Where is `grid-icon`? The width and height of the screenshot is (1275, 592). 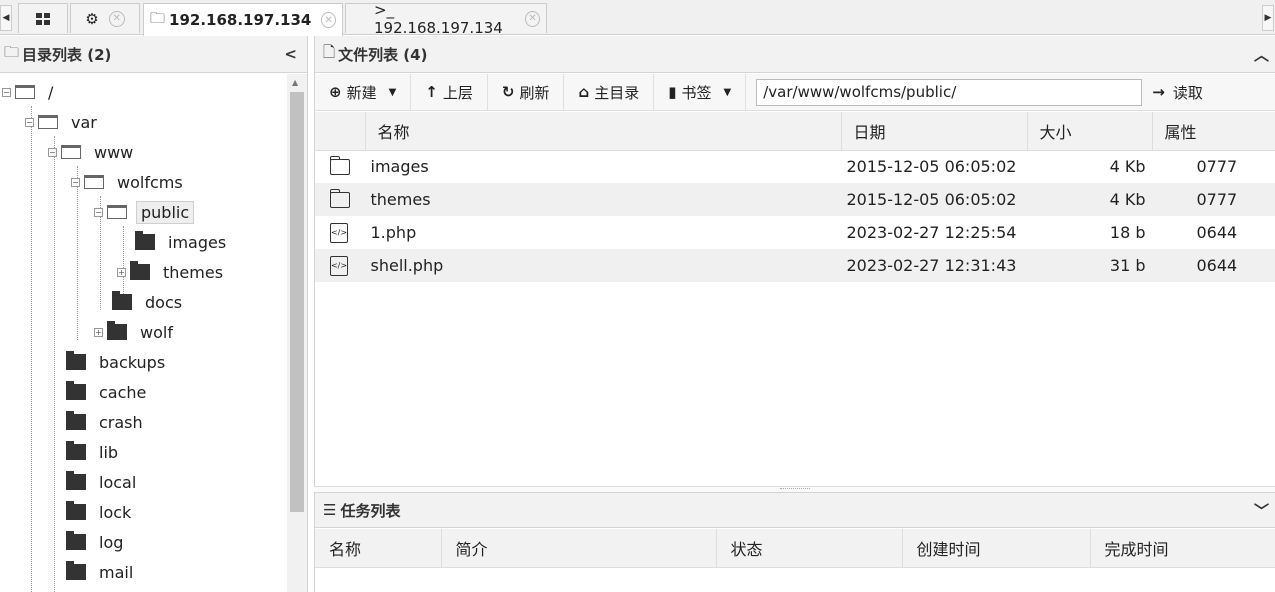 grid-icon is located at coordinates (43, 18).